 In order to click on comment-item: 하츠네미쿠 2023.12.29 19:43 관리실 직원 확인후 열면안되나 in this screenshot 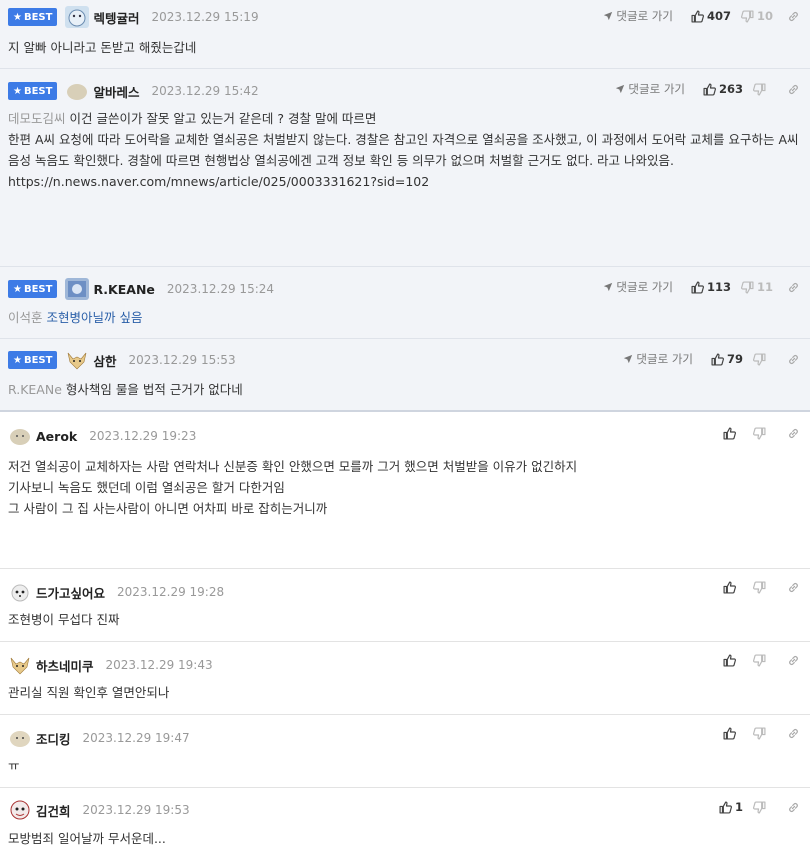, I will do `click(405, 678)`.